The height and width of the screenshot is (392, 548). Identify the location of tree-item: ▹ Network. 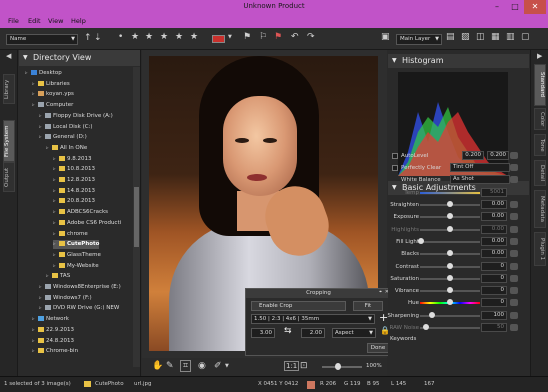
(50, 319).